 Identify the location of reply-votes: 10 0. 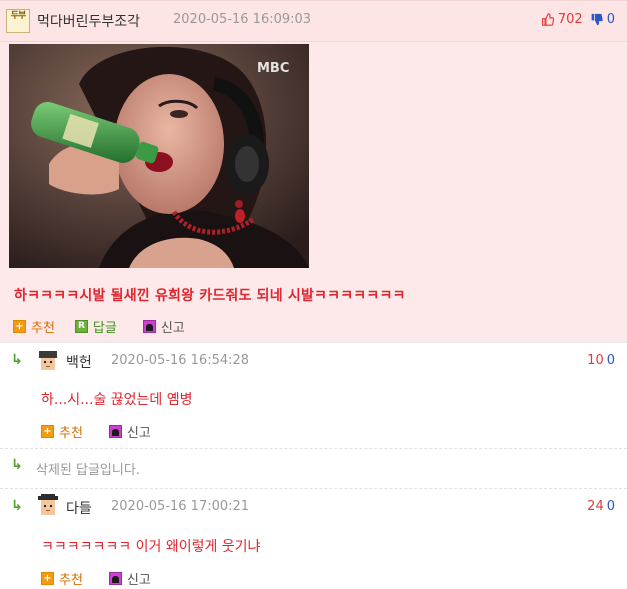
(601, 360).